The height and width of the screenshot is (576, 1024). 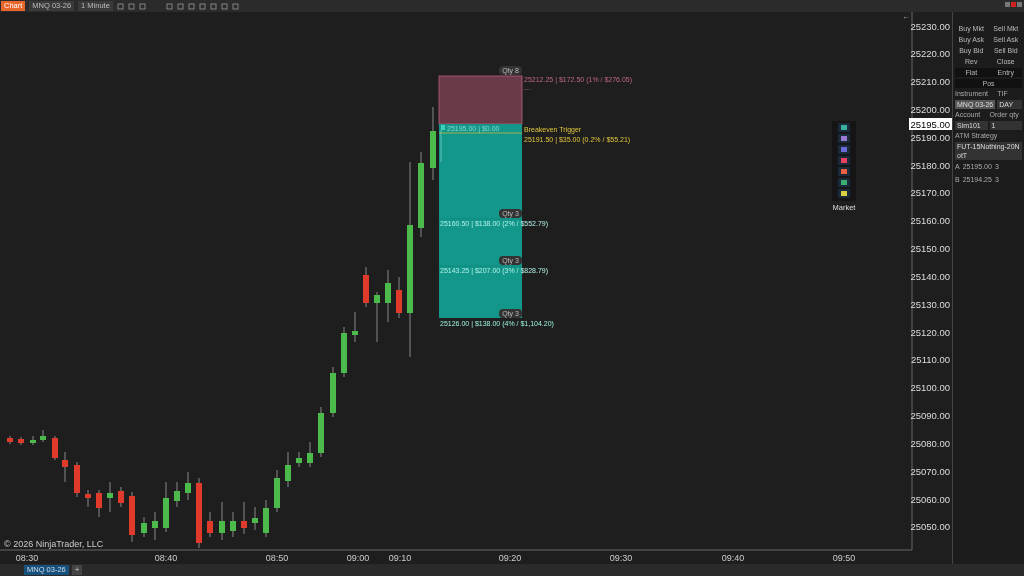 What do you see at coordinates (930, 499) in the screenshot?
I see `price-label: 25060.00` at bounding box center [930, 499].